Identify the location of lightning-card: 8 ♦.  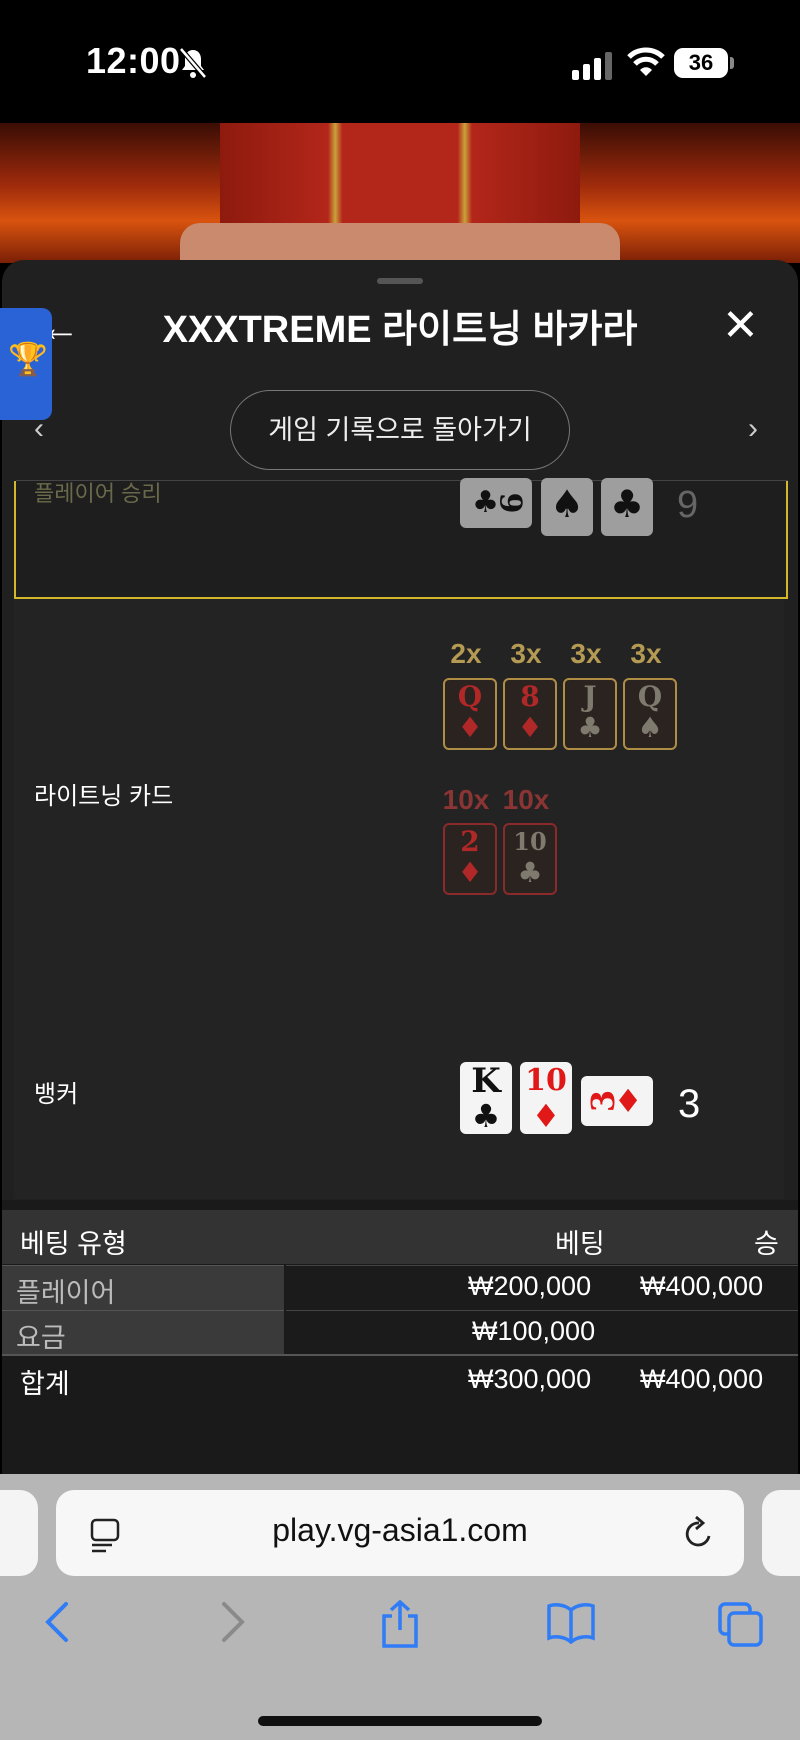
(530, 714).